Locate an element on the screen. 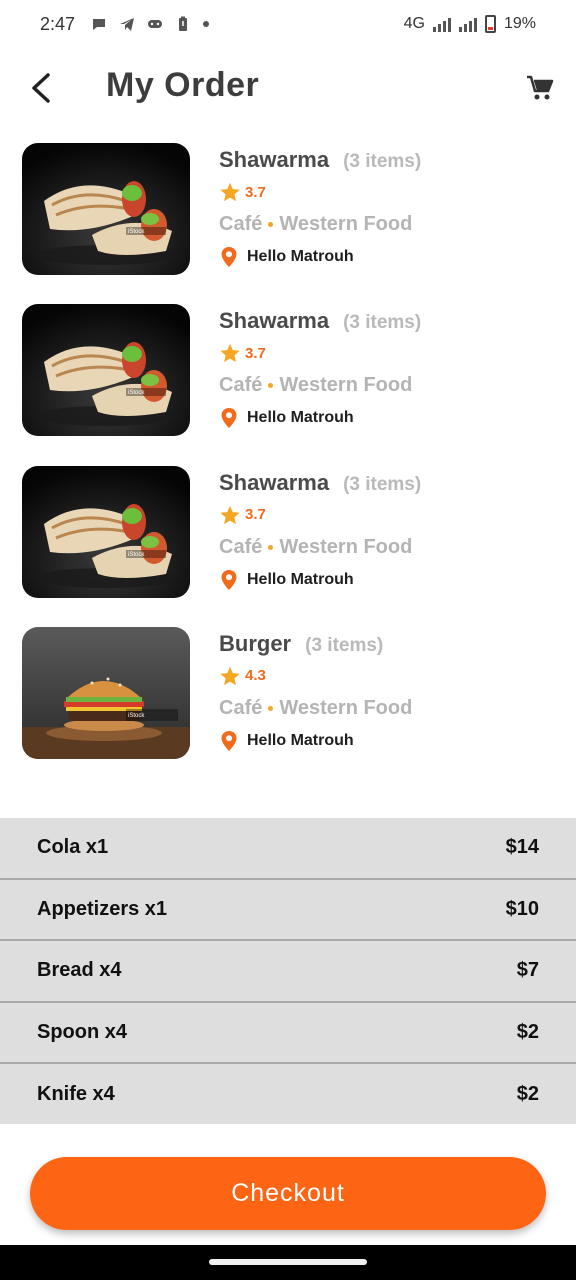 The image size is (576, 1280). status-right: 4G 19% is located at coordinates (470, 24).